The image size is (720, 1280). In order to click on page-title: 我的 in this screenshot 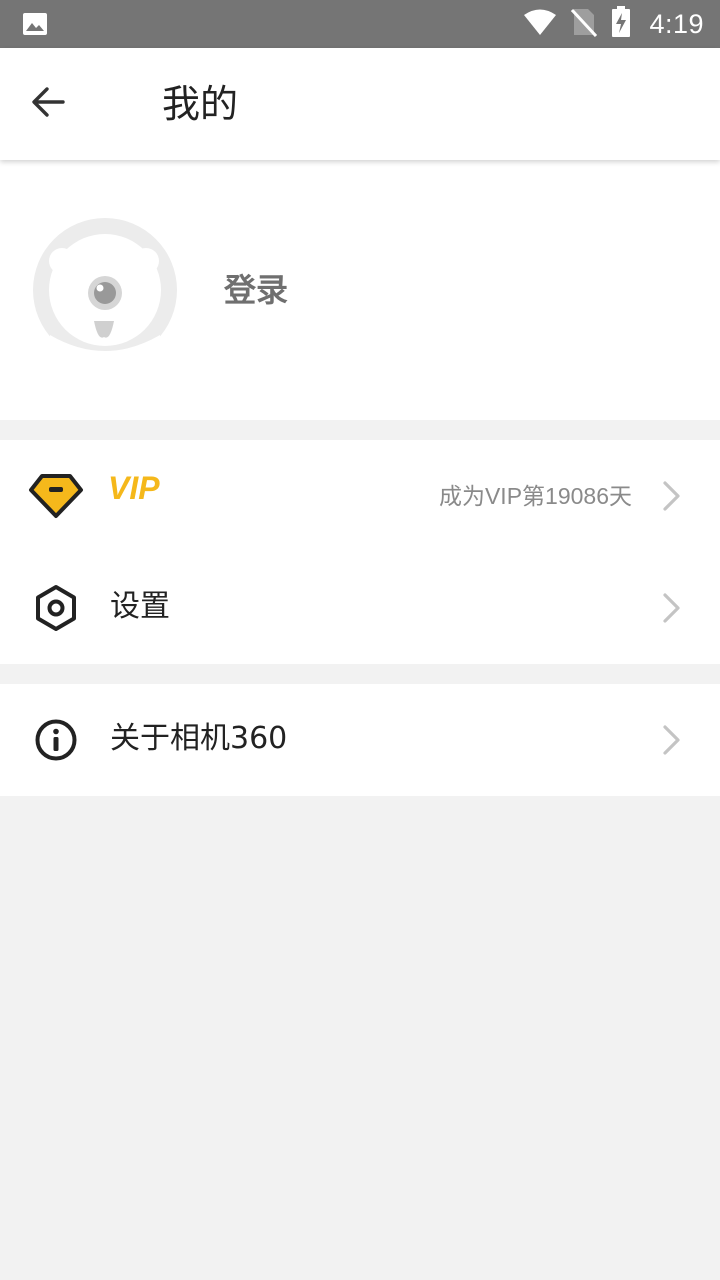, I will do `click(200, 104)`.